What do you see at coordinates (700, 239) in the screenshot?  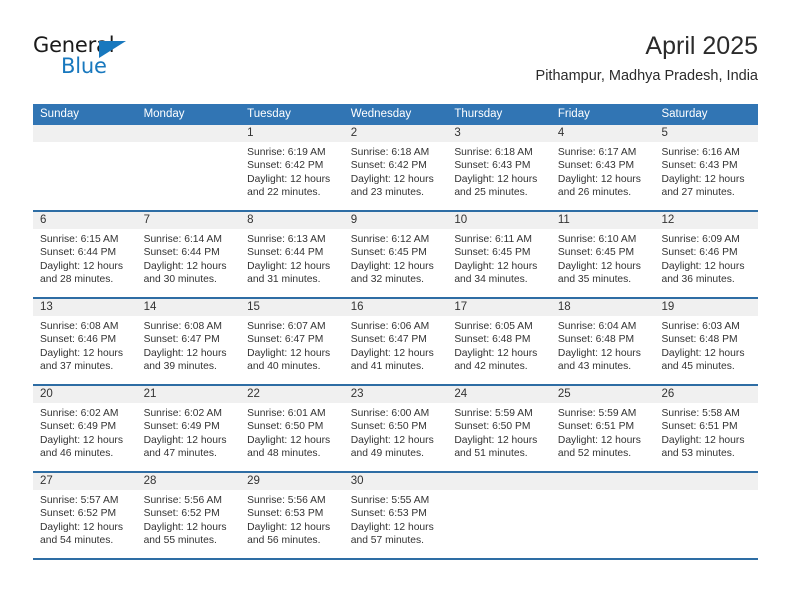 I see `sunrise-text: Sunrise: 6:09 AM` at bounding box center [700, 239].